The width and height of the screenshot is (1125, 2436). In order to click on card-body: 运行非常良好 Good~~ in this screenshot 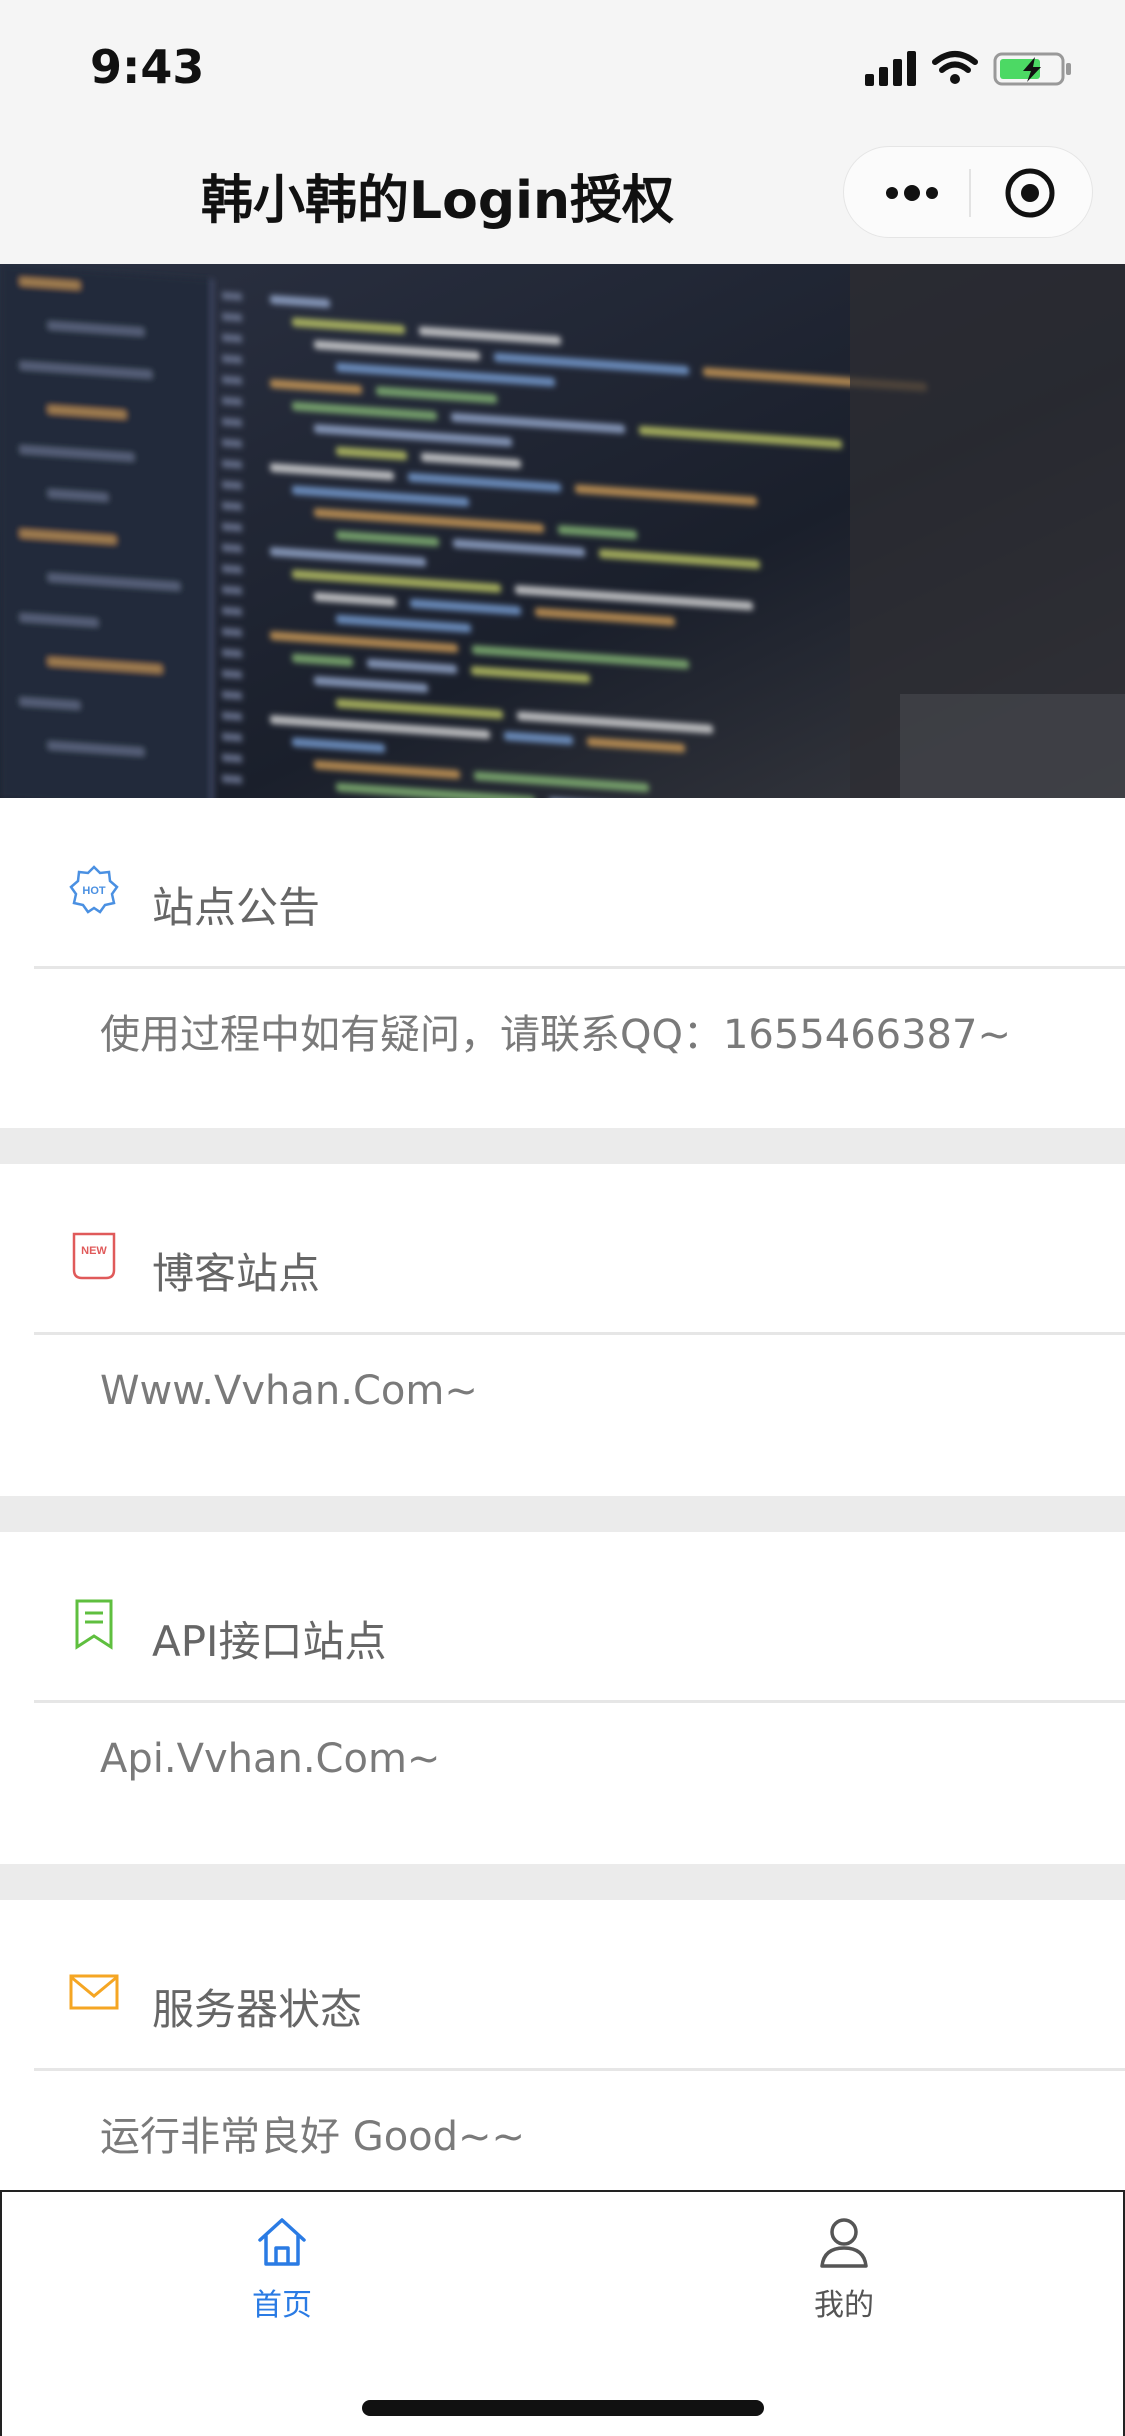, I will do `click(313, 2137)`.